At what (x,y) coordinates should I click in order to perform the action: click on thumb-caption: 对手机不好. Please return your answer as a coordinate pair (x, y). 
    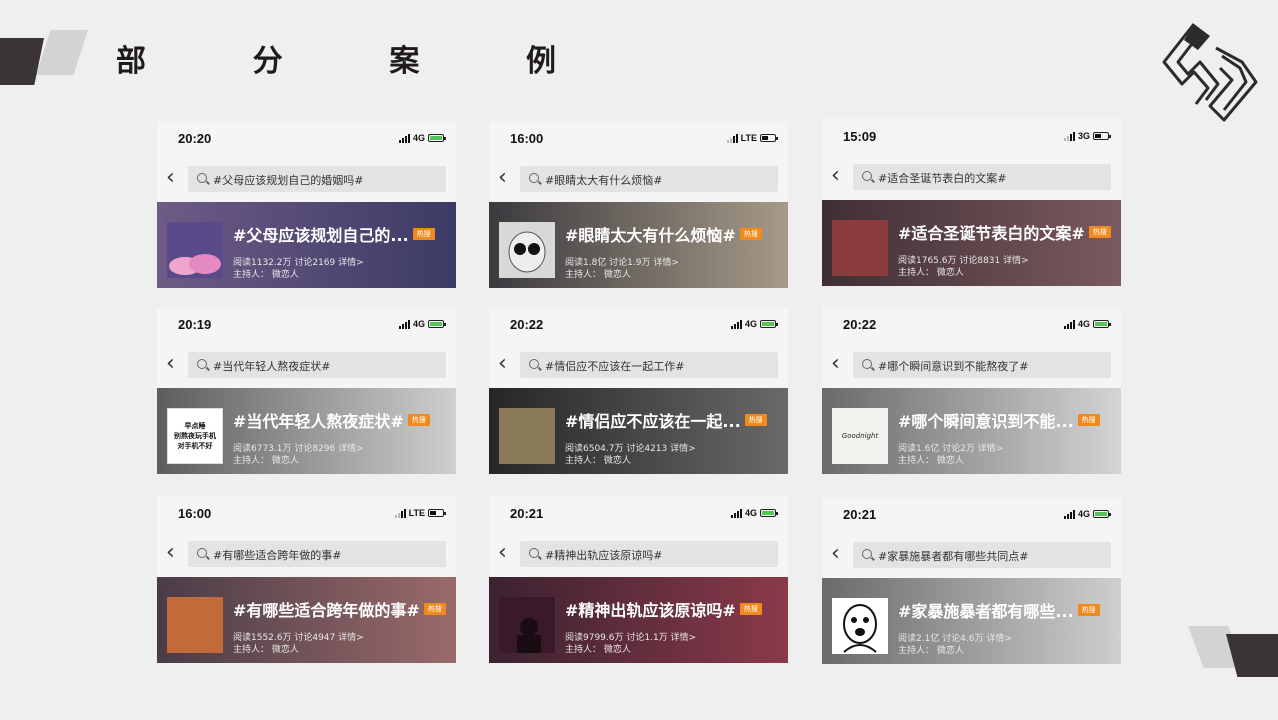
    Looking at the image, I should click on (195, 446).